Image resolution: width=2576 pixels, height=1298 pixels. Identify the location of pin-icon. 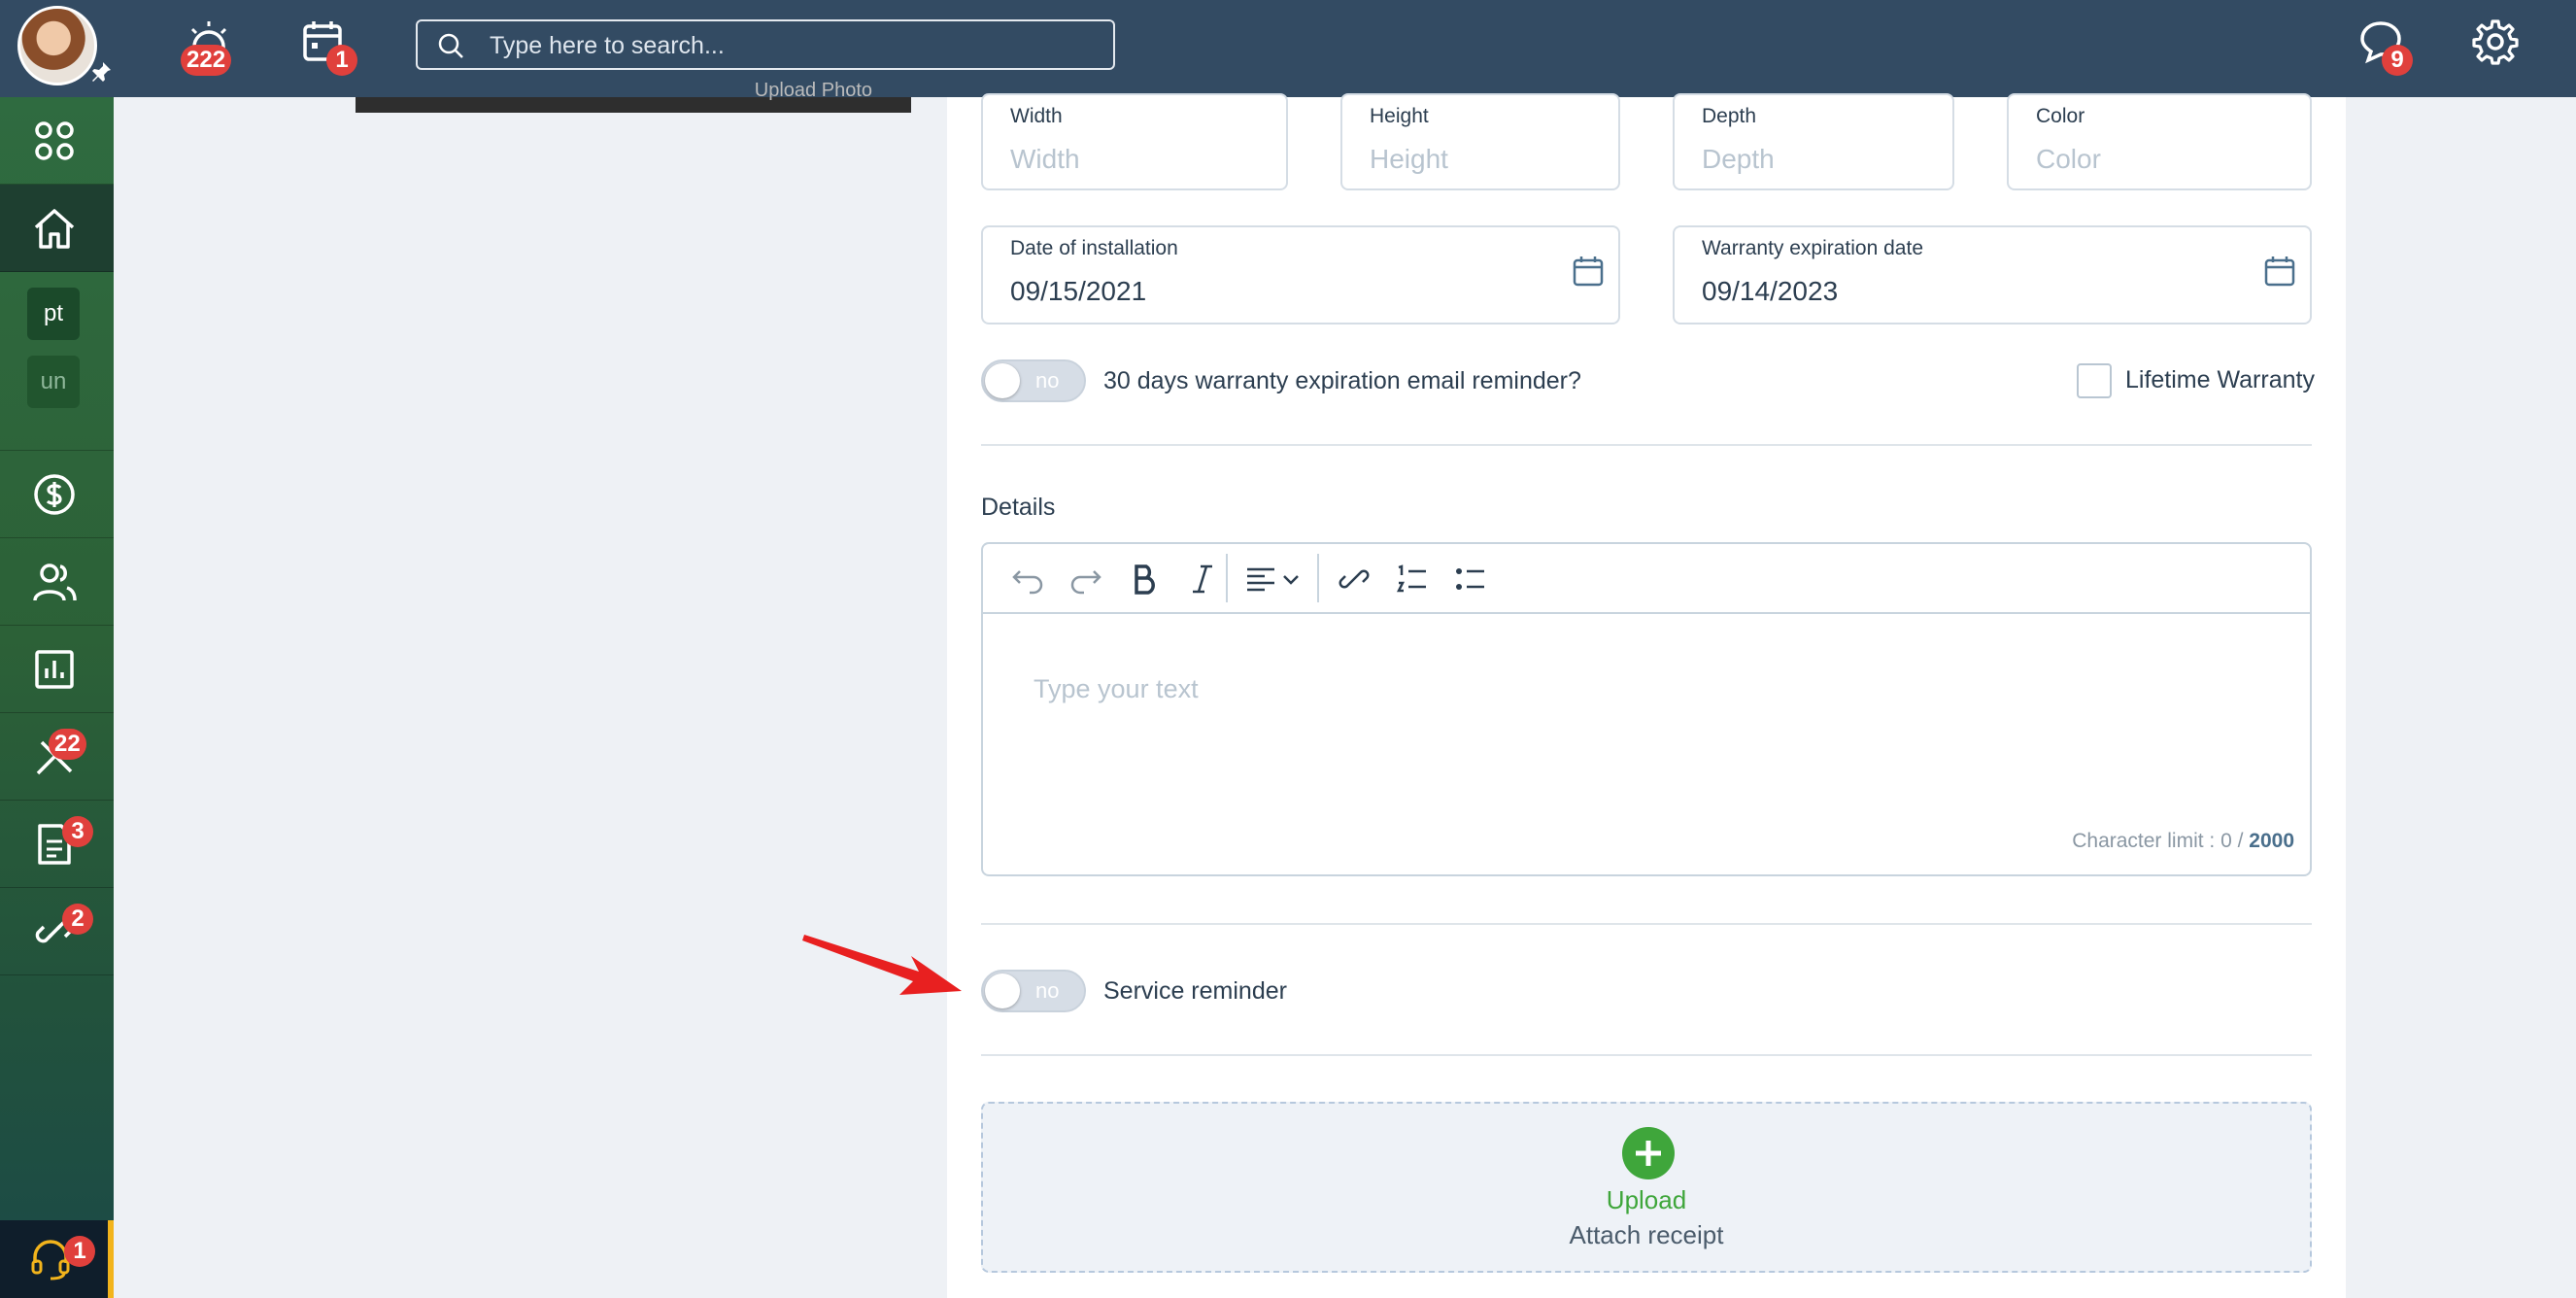
(101, 72).